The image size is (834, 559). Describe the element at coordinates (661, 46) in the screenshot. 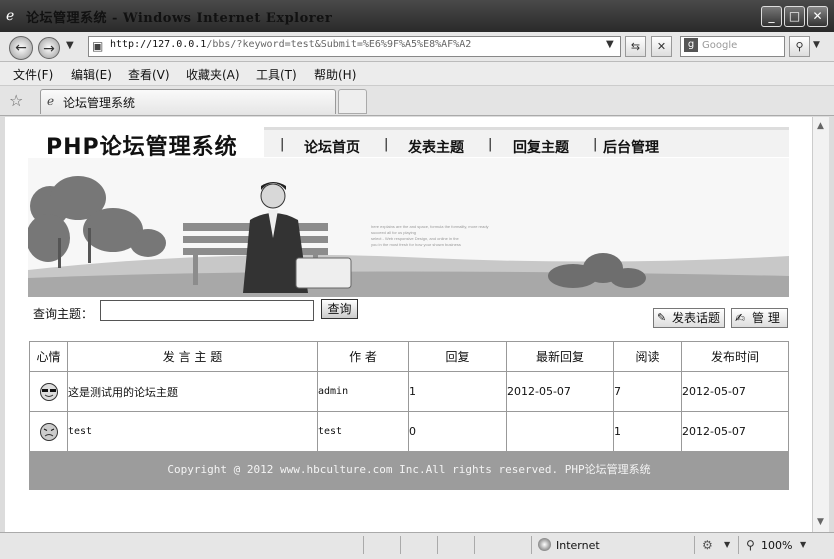

I see `stop-icon: ✕` at that location.